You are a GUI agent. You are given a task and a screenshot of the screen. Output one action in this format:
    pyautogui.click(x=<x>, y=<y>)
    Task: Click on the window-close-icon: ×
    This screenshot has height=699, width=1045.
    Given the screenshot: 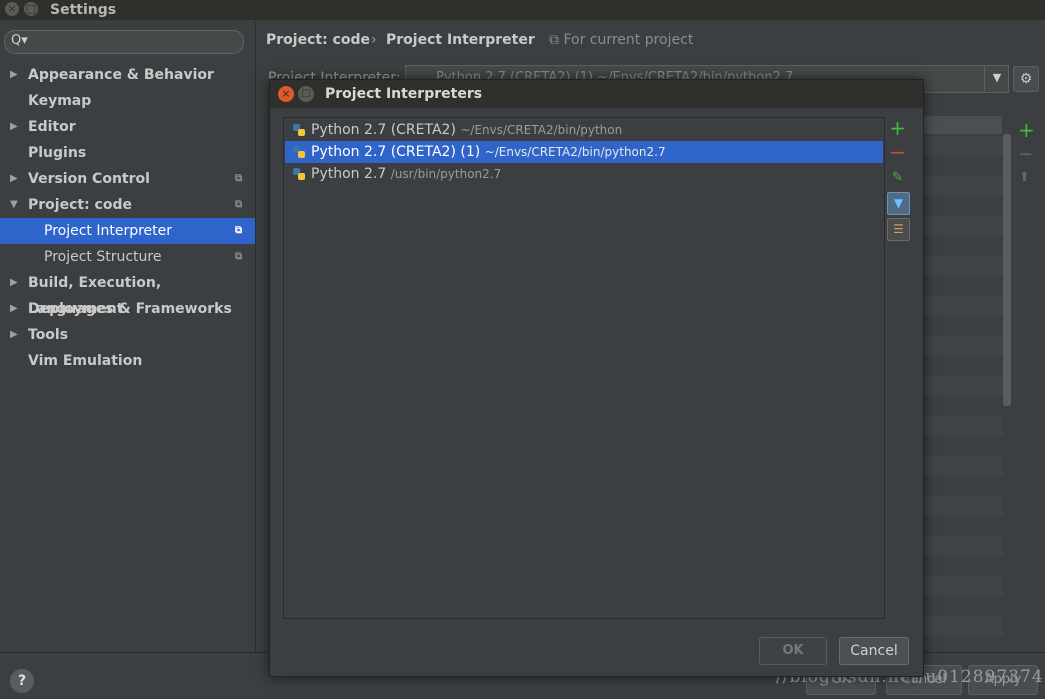 What is the action you would take?
    pyautogui.click(x=12, y=9)
    